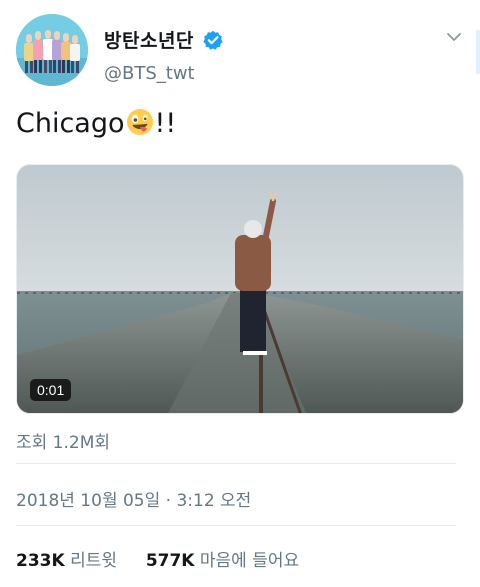  Describe the element at coordinates (40, 561) in the screenshot. I see `retweet-count: 233K` at that location.